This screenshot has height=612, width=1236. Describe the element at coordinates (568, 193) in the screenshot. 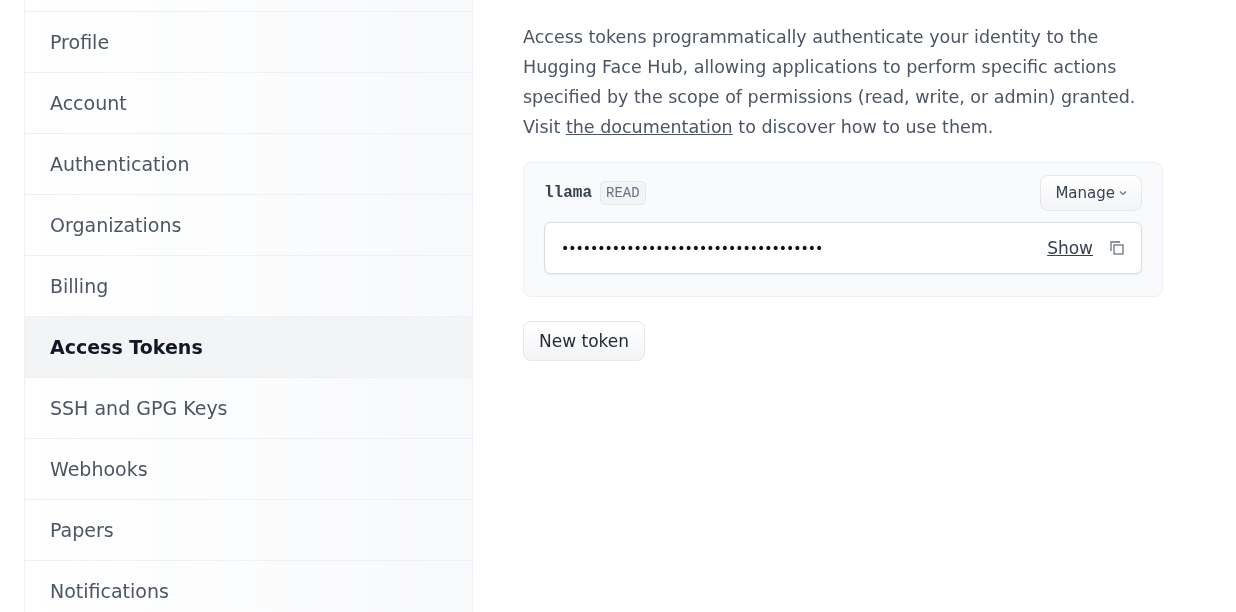

I see `token-name: llama` at that location.